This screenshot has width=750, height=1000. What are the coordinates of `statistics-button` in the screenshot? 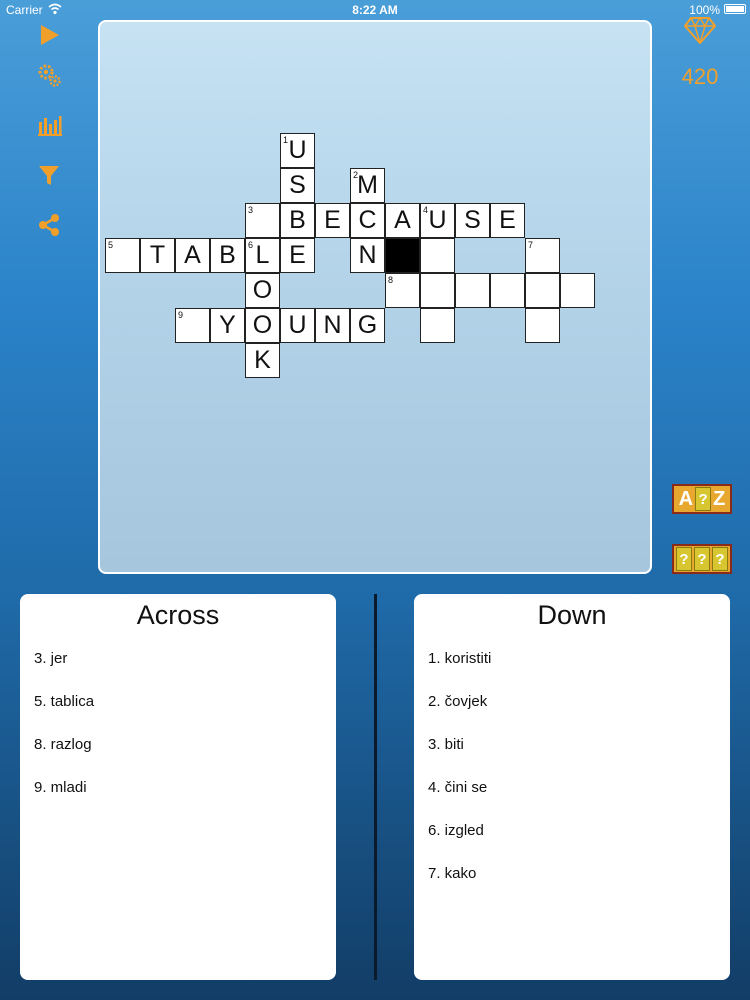 It's located at (49, 125).